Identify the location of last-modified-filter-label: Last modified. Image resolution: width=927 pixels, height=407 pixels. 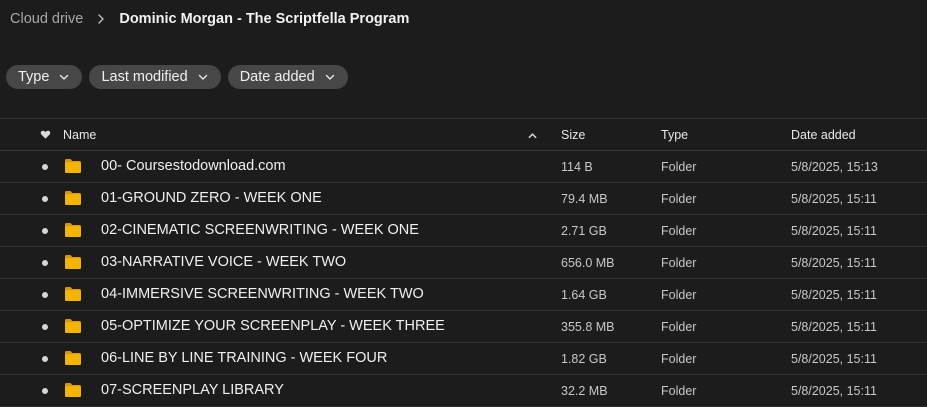
(144, 77).